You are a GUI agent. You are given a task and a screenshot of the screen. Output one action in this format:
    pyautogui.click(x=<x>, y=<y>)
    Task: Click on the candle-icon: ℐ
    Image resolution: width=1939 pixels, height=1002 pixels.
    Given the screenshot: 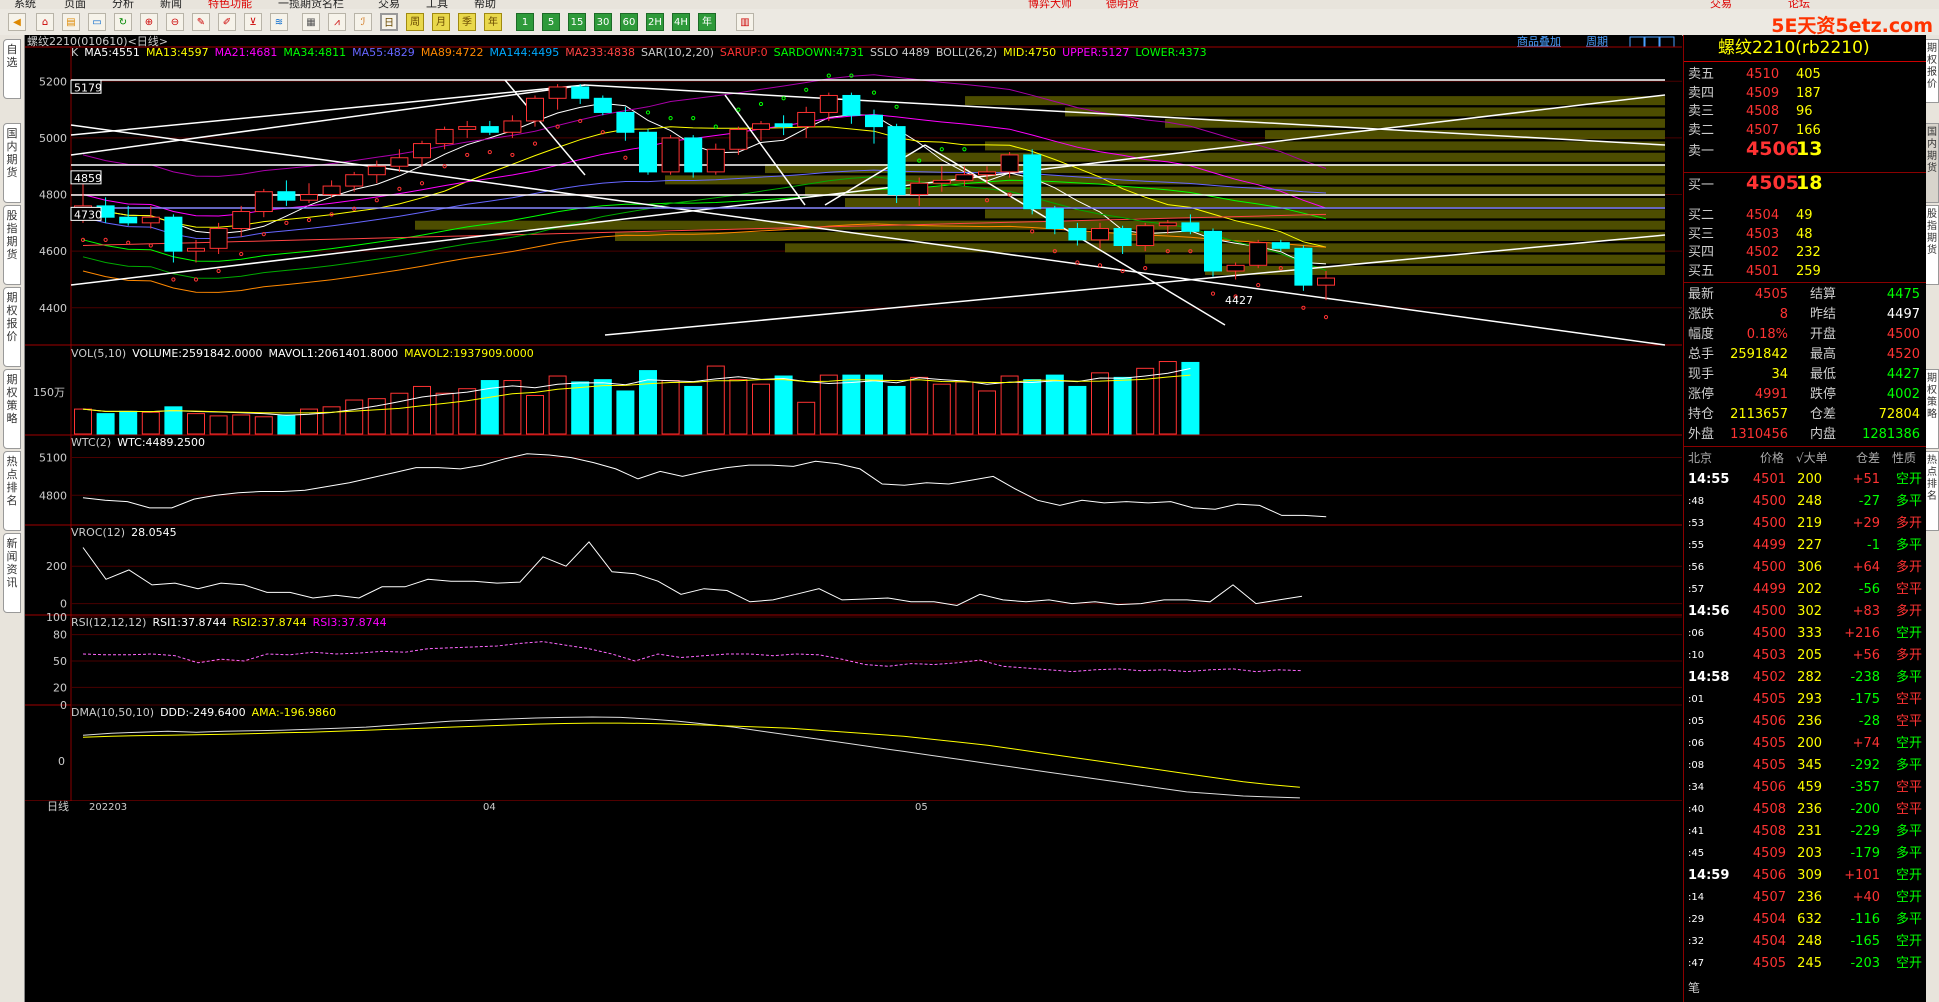 What is the action you would take?
    pyautogui.click(x=363, y=22)
    